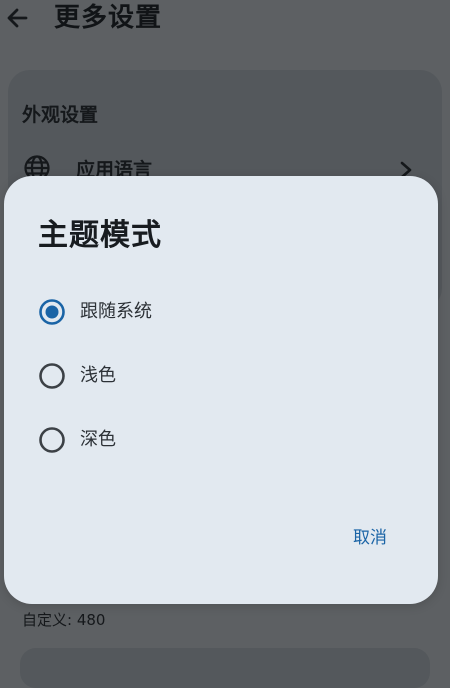 Image resolution: width=450 pixels, height=688 pixels. I want to click on arrow-left-icon, so click(18, 18).